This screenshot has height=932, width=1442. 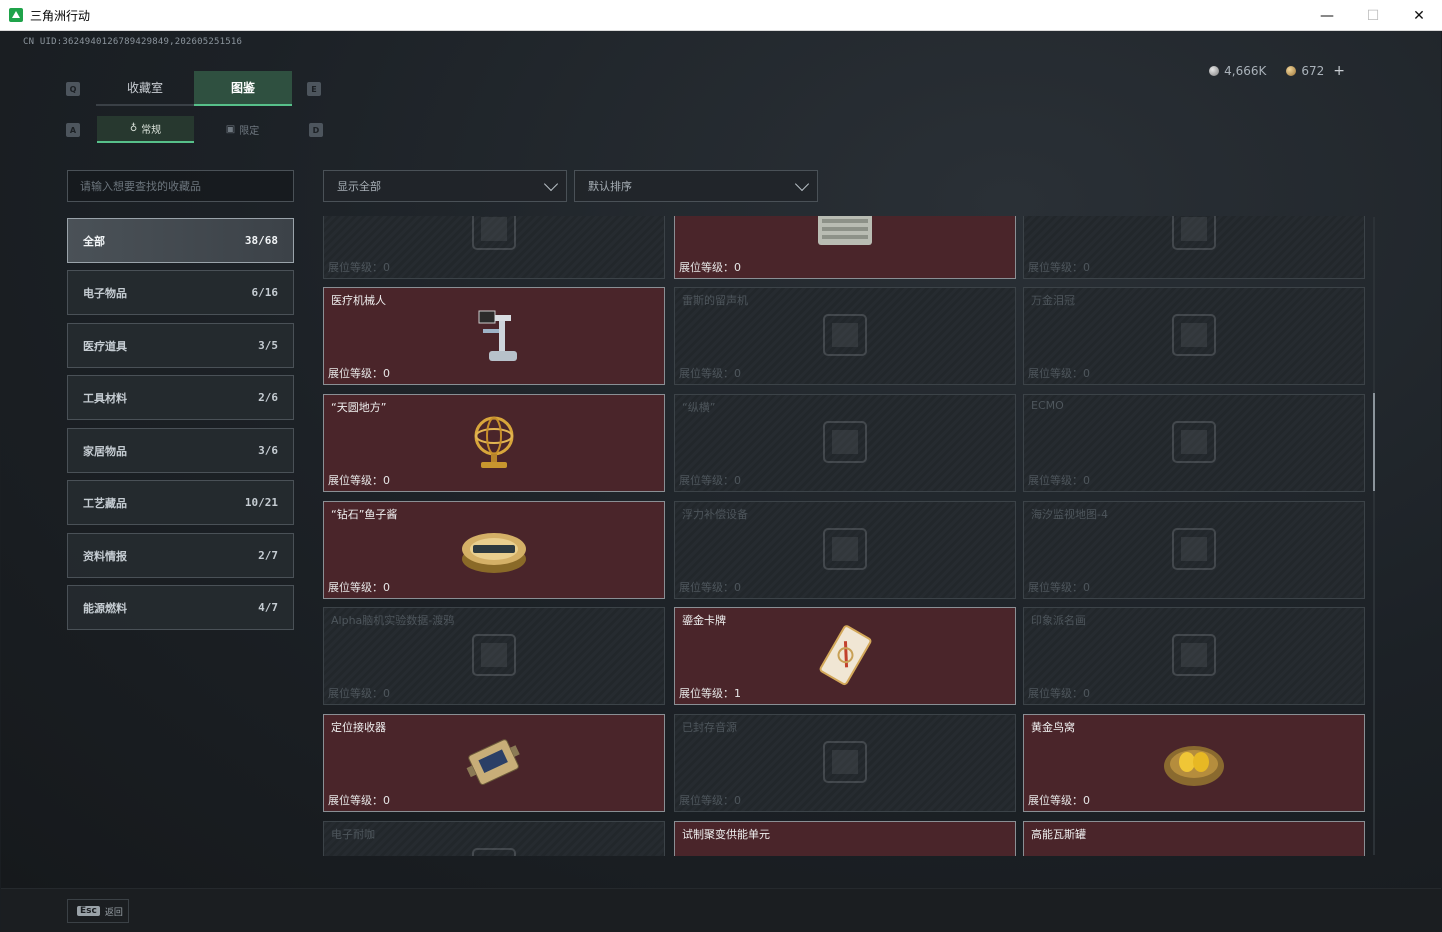 What do you see at coordinates (180, 450) in the screenshot?
I see `category-item: 家居物品 3/6` at bounding box center [180, 450].